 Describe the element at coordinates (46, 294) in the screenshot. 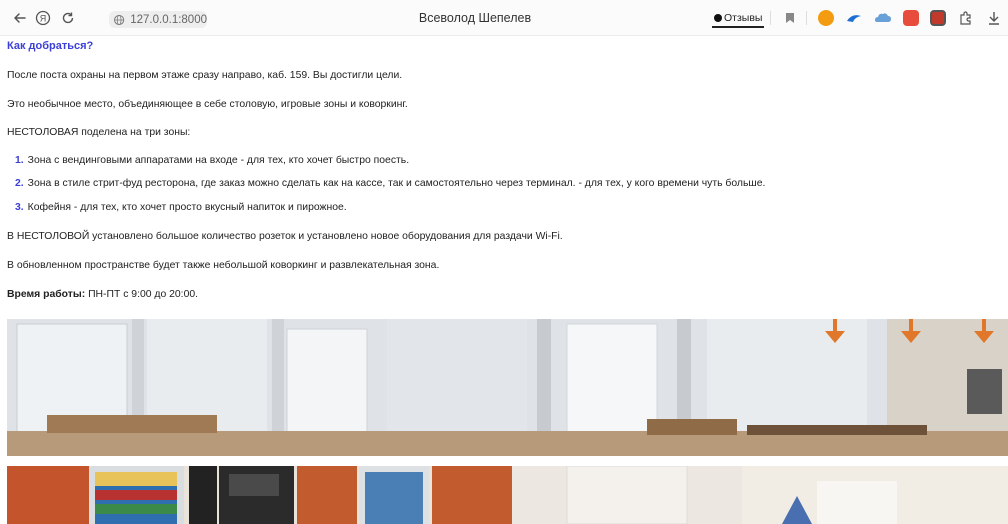

I see `working-hours-label: Время работы:` at that location.